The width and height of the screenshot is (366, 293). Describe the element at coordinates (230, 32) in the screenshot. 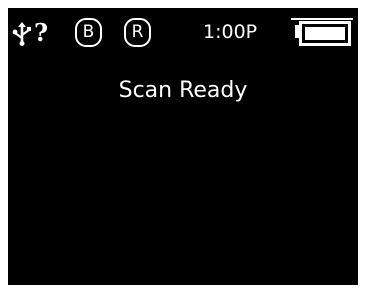

I see `clock-time: 1:00P` at that location.